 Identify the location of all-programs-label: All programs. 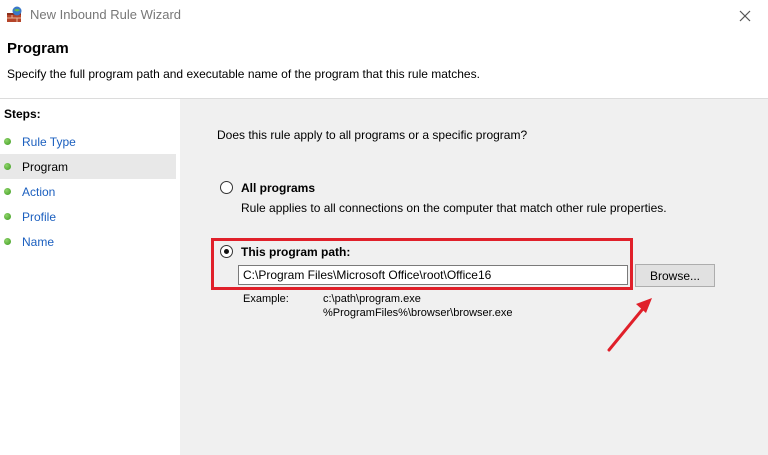
(278, 188).